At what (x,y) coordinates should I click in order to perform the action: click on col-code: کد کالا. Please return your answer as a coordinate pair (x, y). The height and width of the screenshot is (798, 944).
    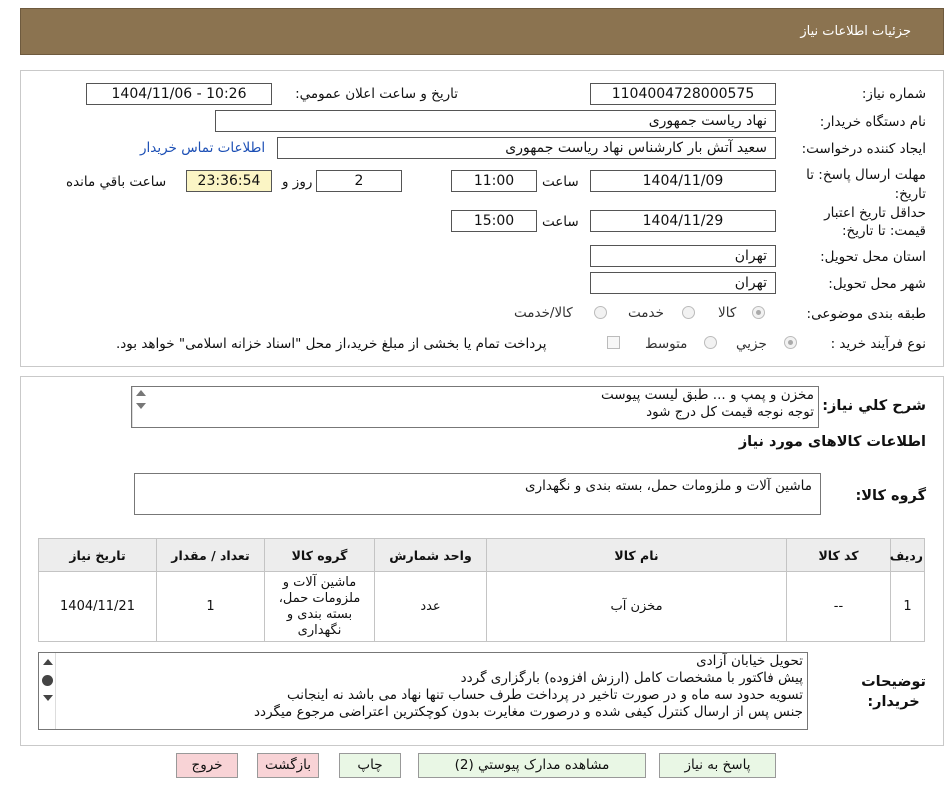
    Looking at the image, I should click on (838, 555).